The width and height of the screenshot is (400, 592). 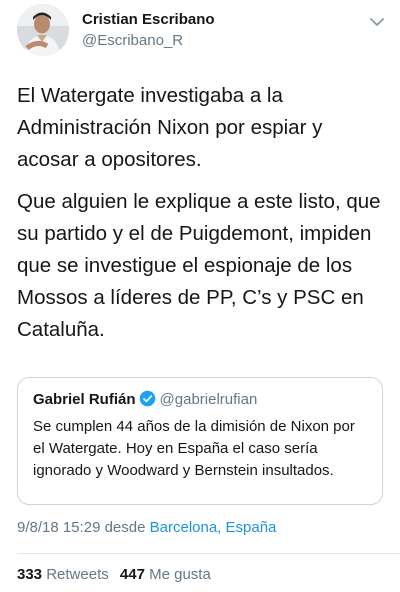 I want to click on likes-stat: 447 Me gusta, so click(x=165, y=574).